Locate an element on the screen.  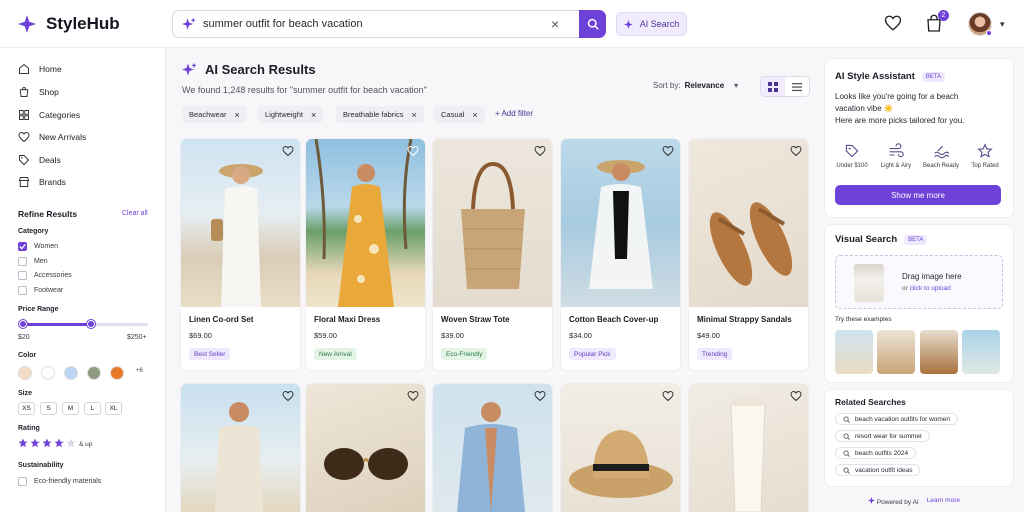
product-card: Linen Co-ord Set $69.00 Best Seller is located at coordinates (240, 254).